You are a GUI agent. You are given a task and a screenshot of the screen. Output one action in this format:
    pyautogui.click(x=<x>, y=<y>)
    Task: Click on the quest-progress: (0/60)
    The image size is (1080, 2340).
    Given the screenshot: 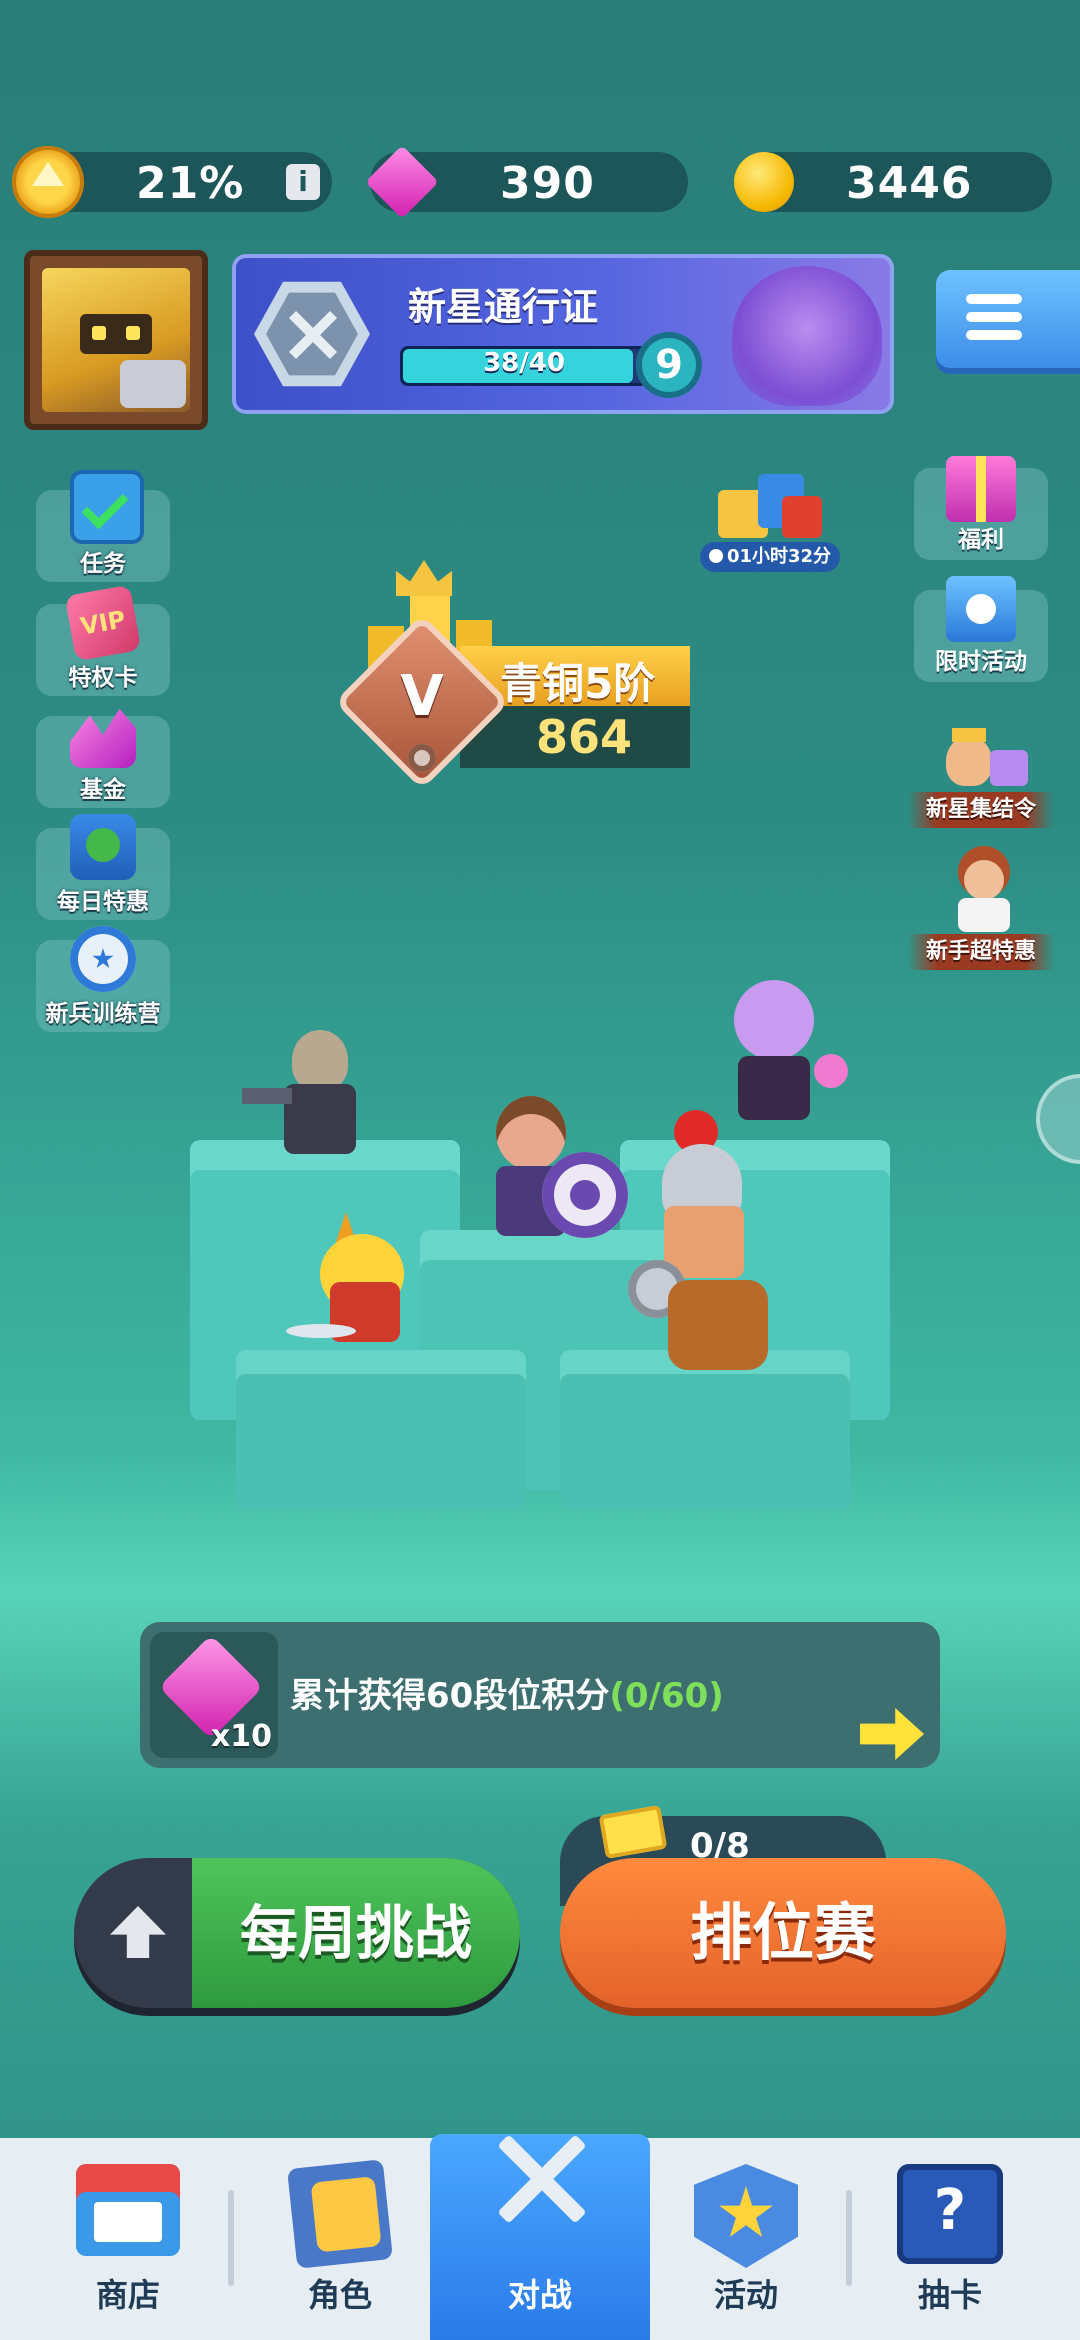 What is the action you would take?
    pyautogui.click(x=666, y=1696)
    